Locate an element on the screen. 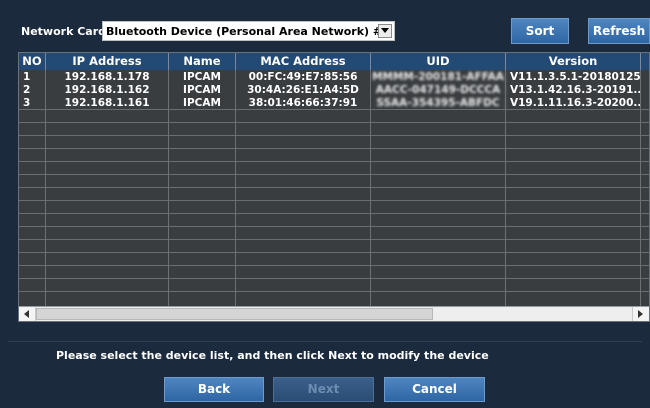 This screenshot has height=408, width=650. cell-no: 3 is located at coordinates (32, 103).